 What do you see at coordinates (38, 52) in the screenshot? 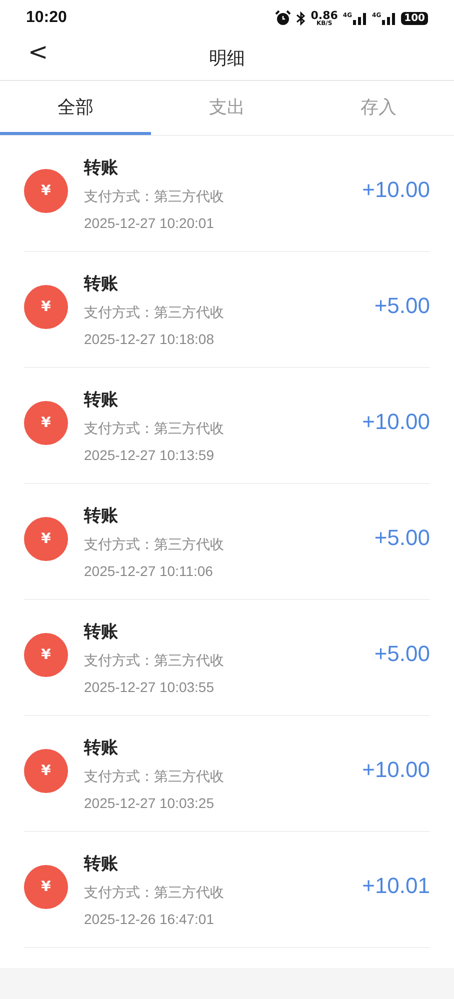
I see `back-button: <` at bounding box center [38, 52].